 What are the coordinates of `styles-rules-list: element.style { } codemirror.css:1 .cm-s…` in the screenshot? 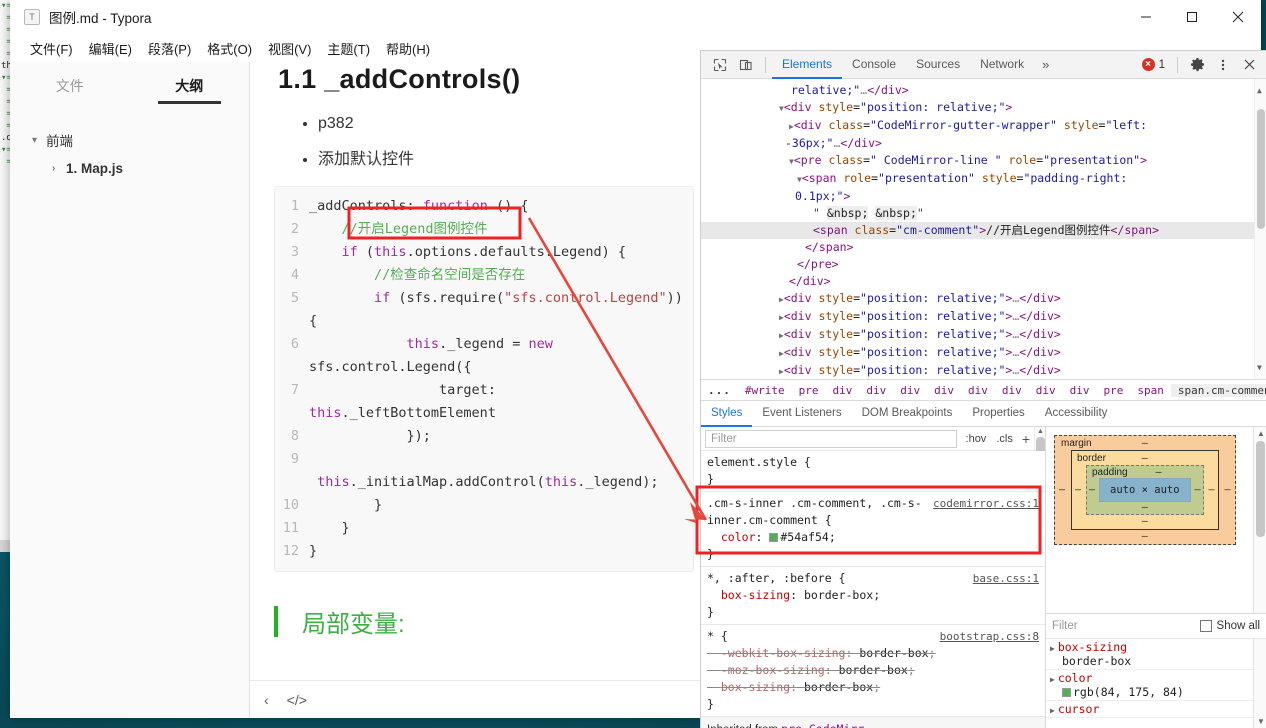 It's located at (873, 589).